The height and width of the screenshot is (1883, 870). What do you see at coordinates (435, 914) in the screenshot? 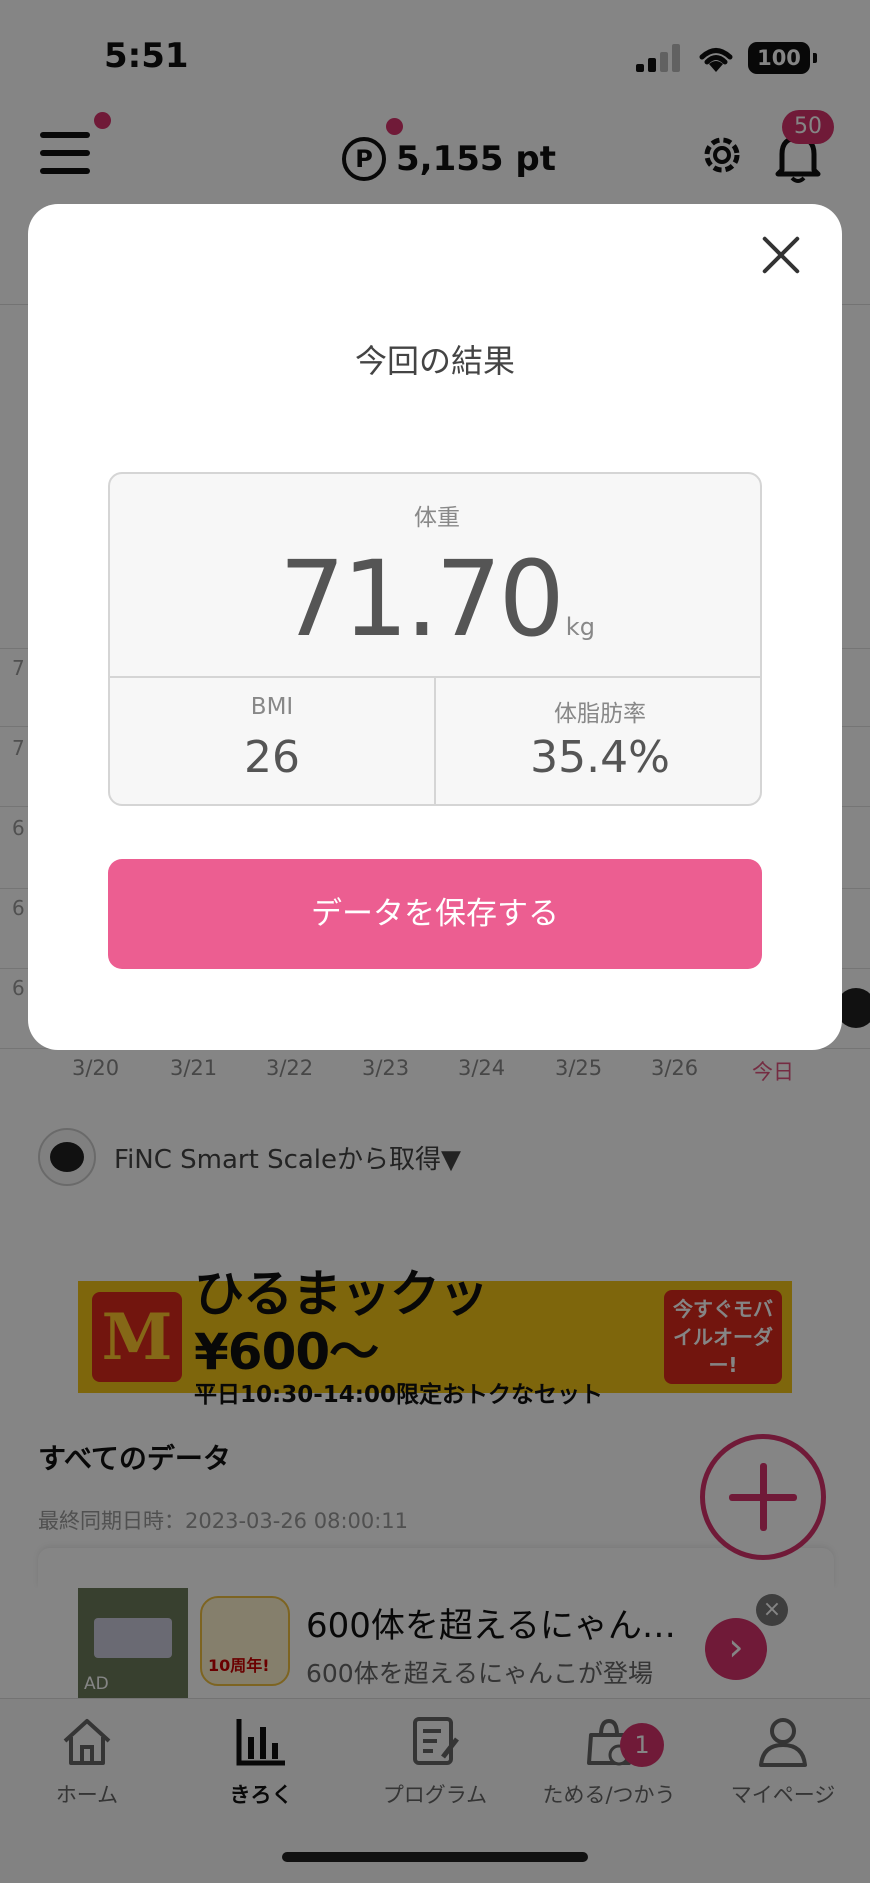
I see `save-data-button: データを保存する` at bounding box center [435, 914].